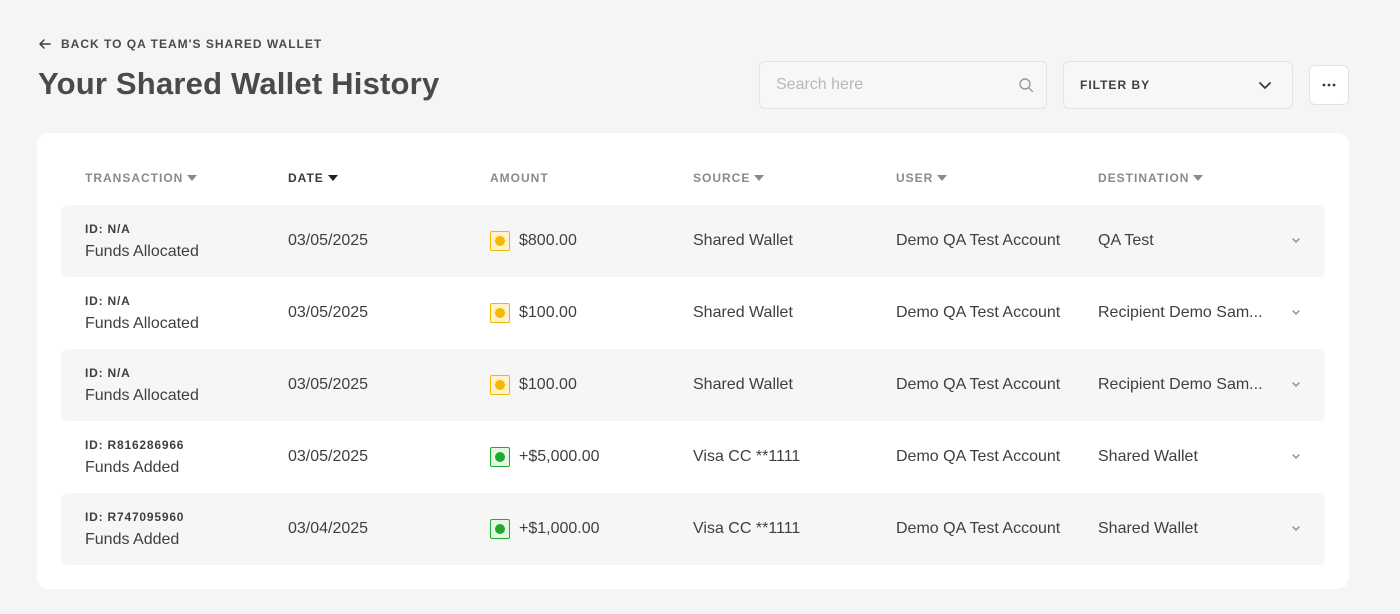 The width and height of the screenshot is (1400, 614). What do you see at coordinates (45, 44) in the screenshot?
I see `arrow-left-icon` at bounding box center [45, 44].